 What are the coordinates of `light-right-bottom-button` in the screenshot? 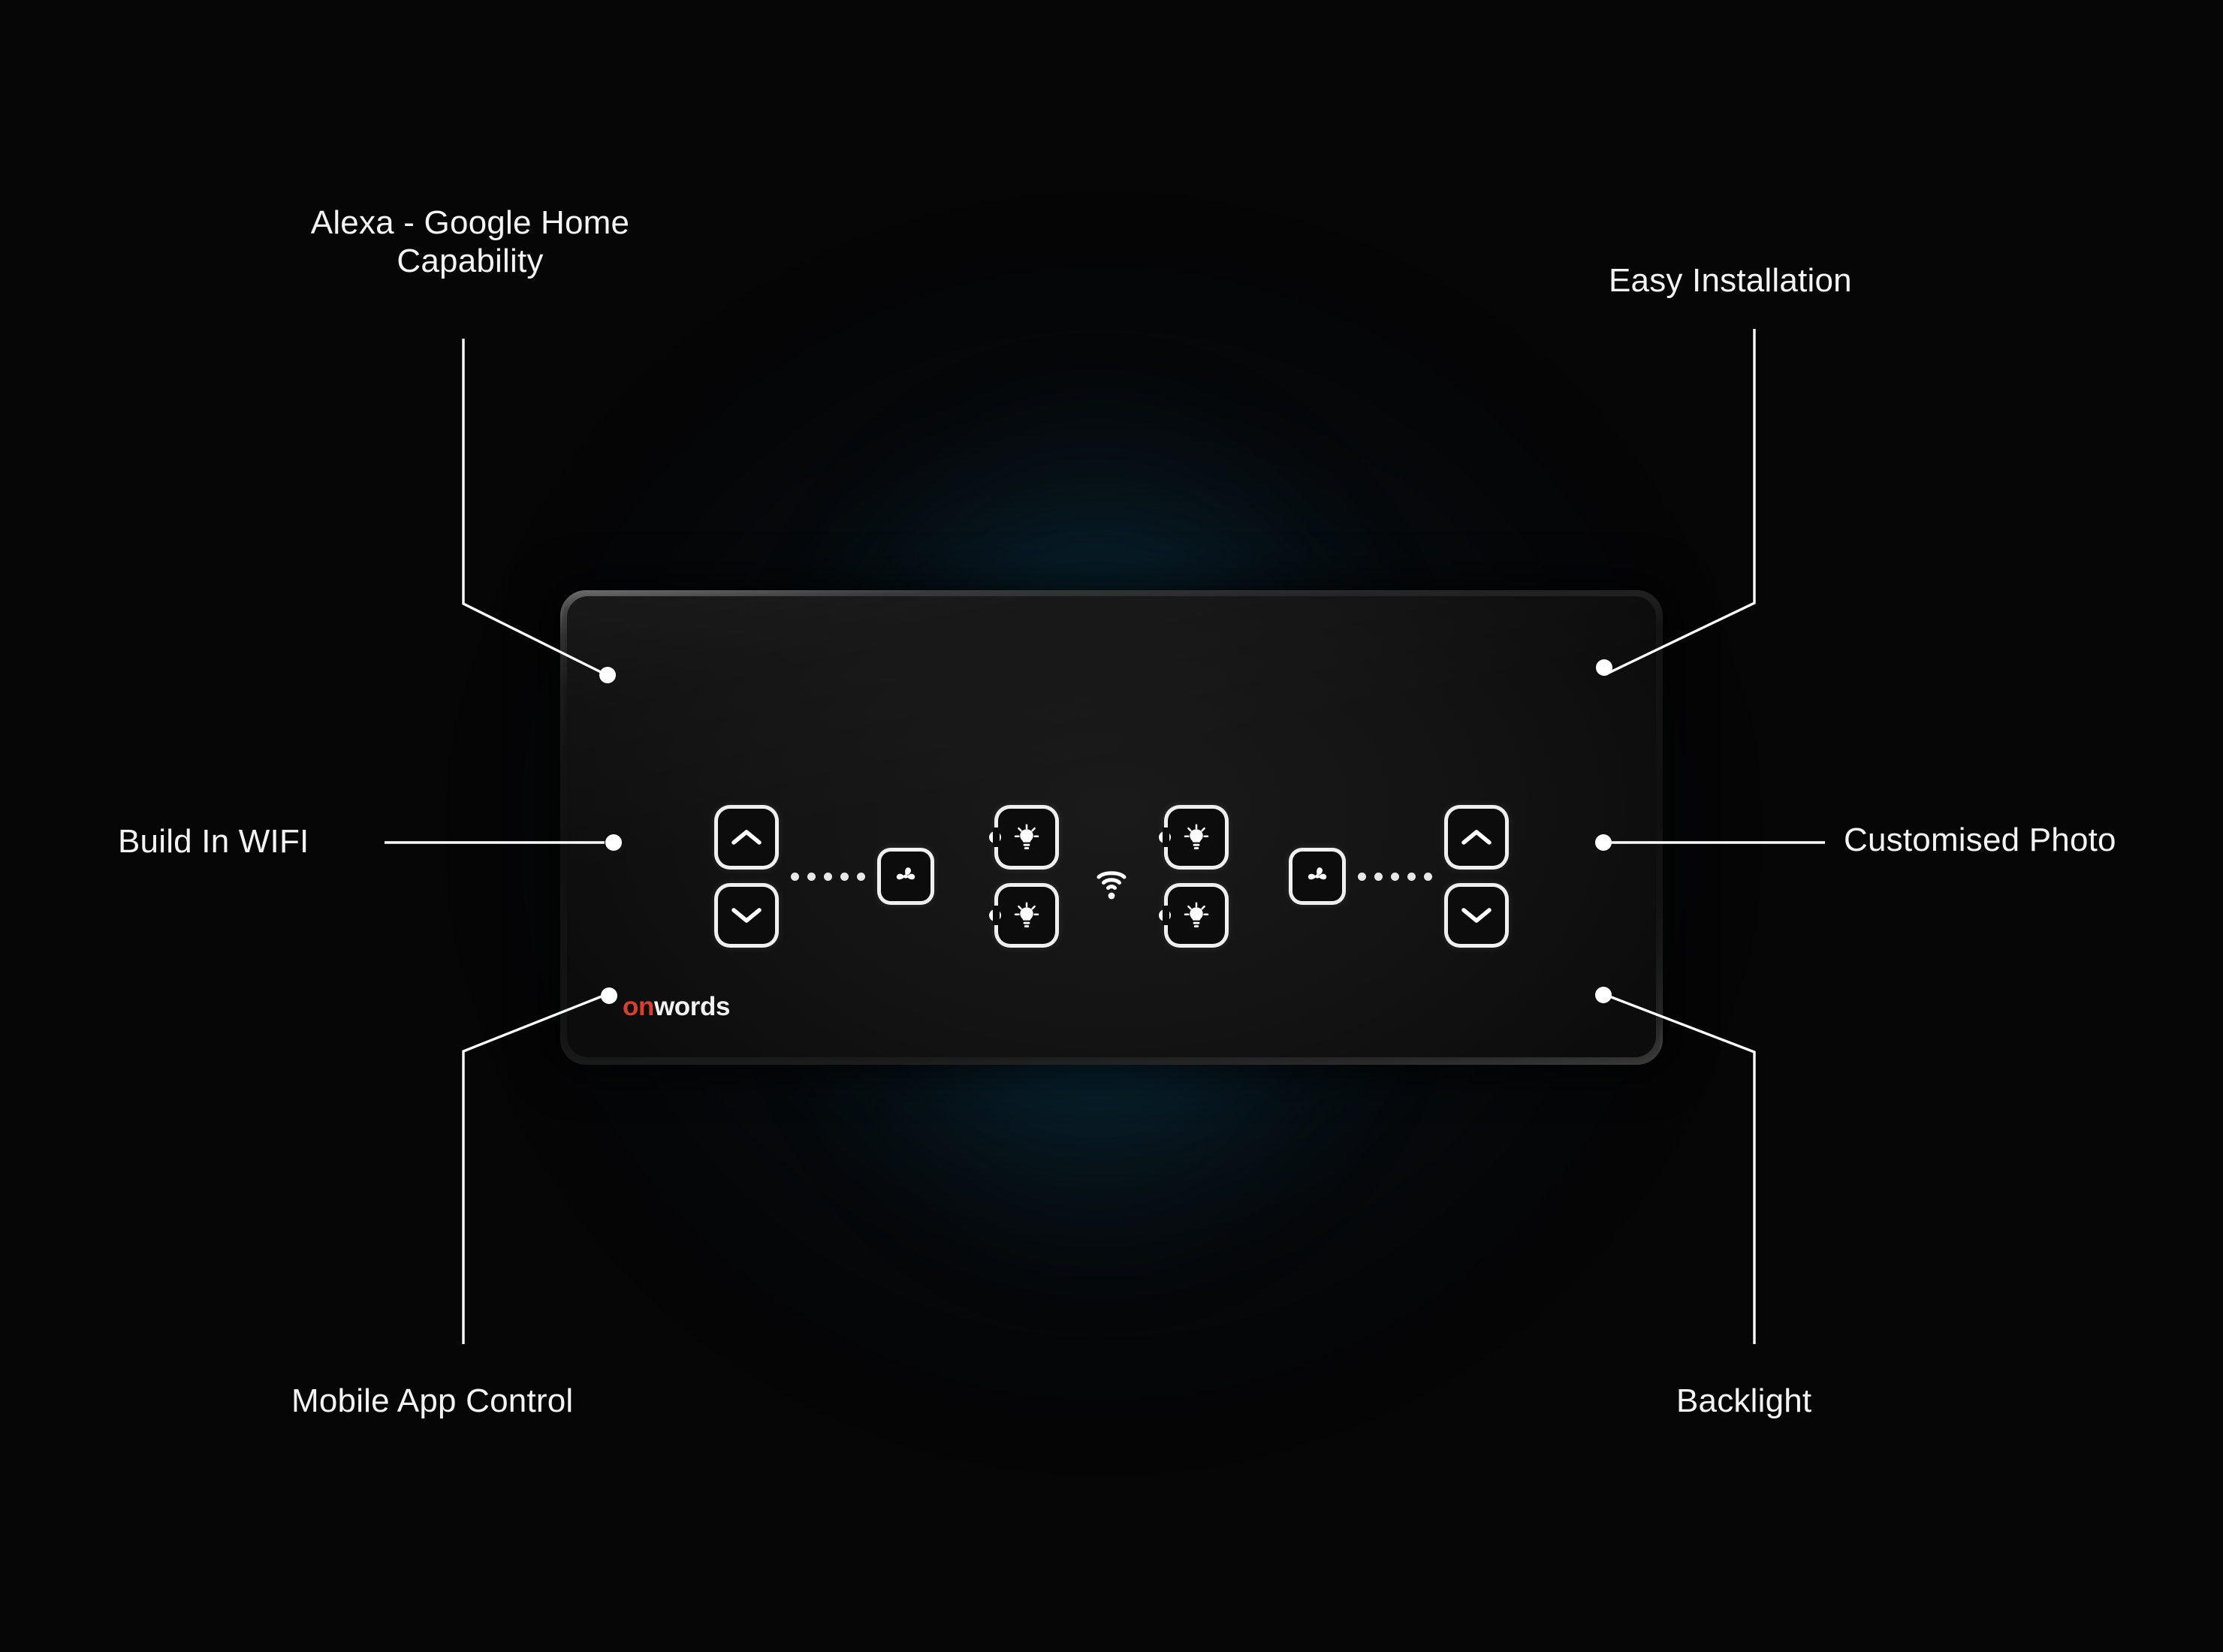 It's located at (1196, 915).